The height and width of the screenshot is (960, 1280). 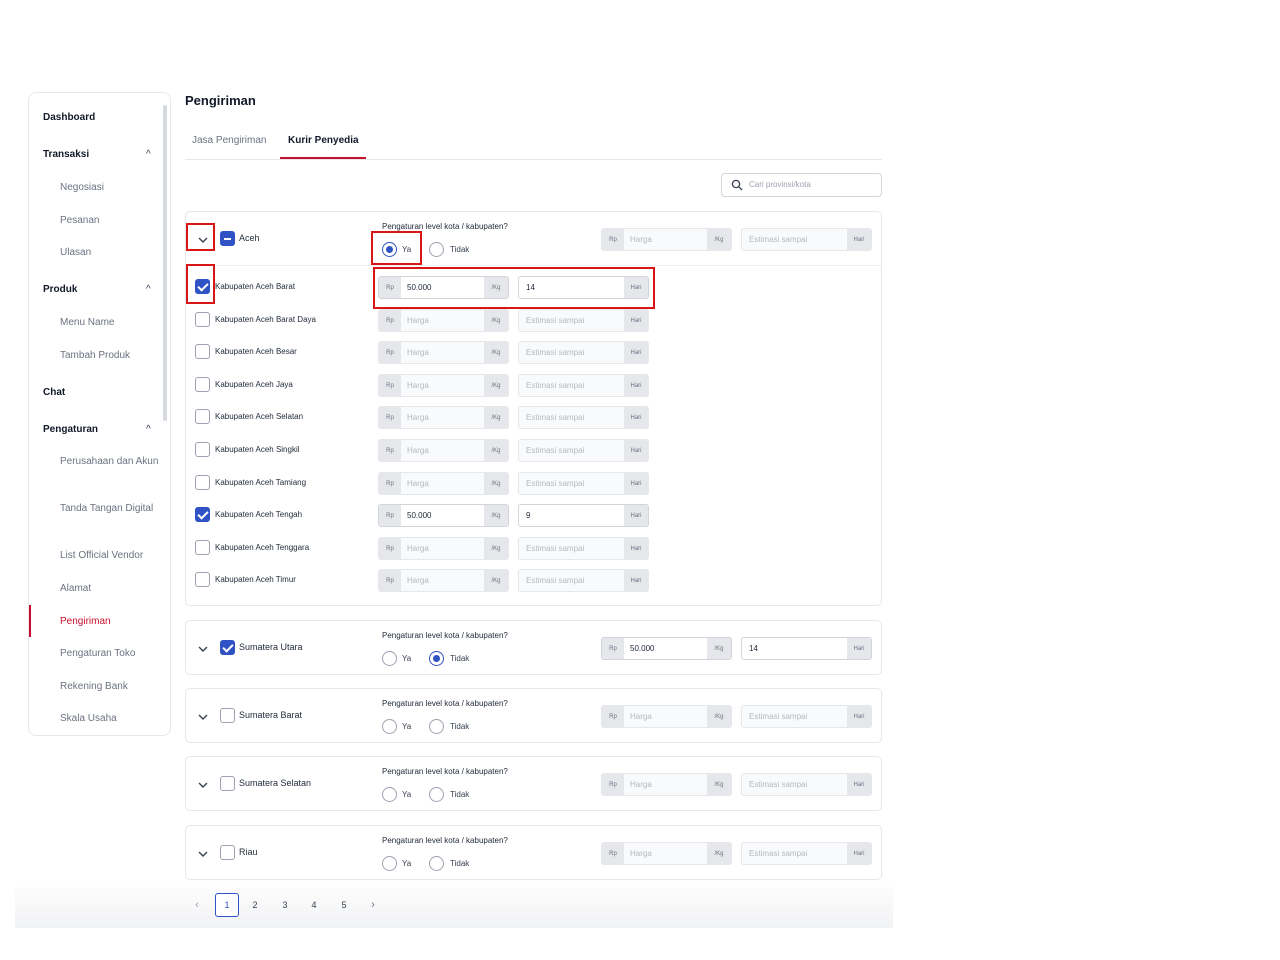 I want to click on sidebar-item-list-official-vendor: List Official Vendor, so click(x=110, y=556).